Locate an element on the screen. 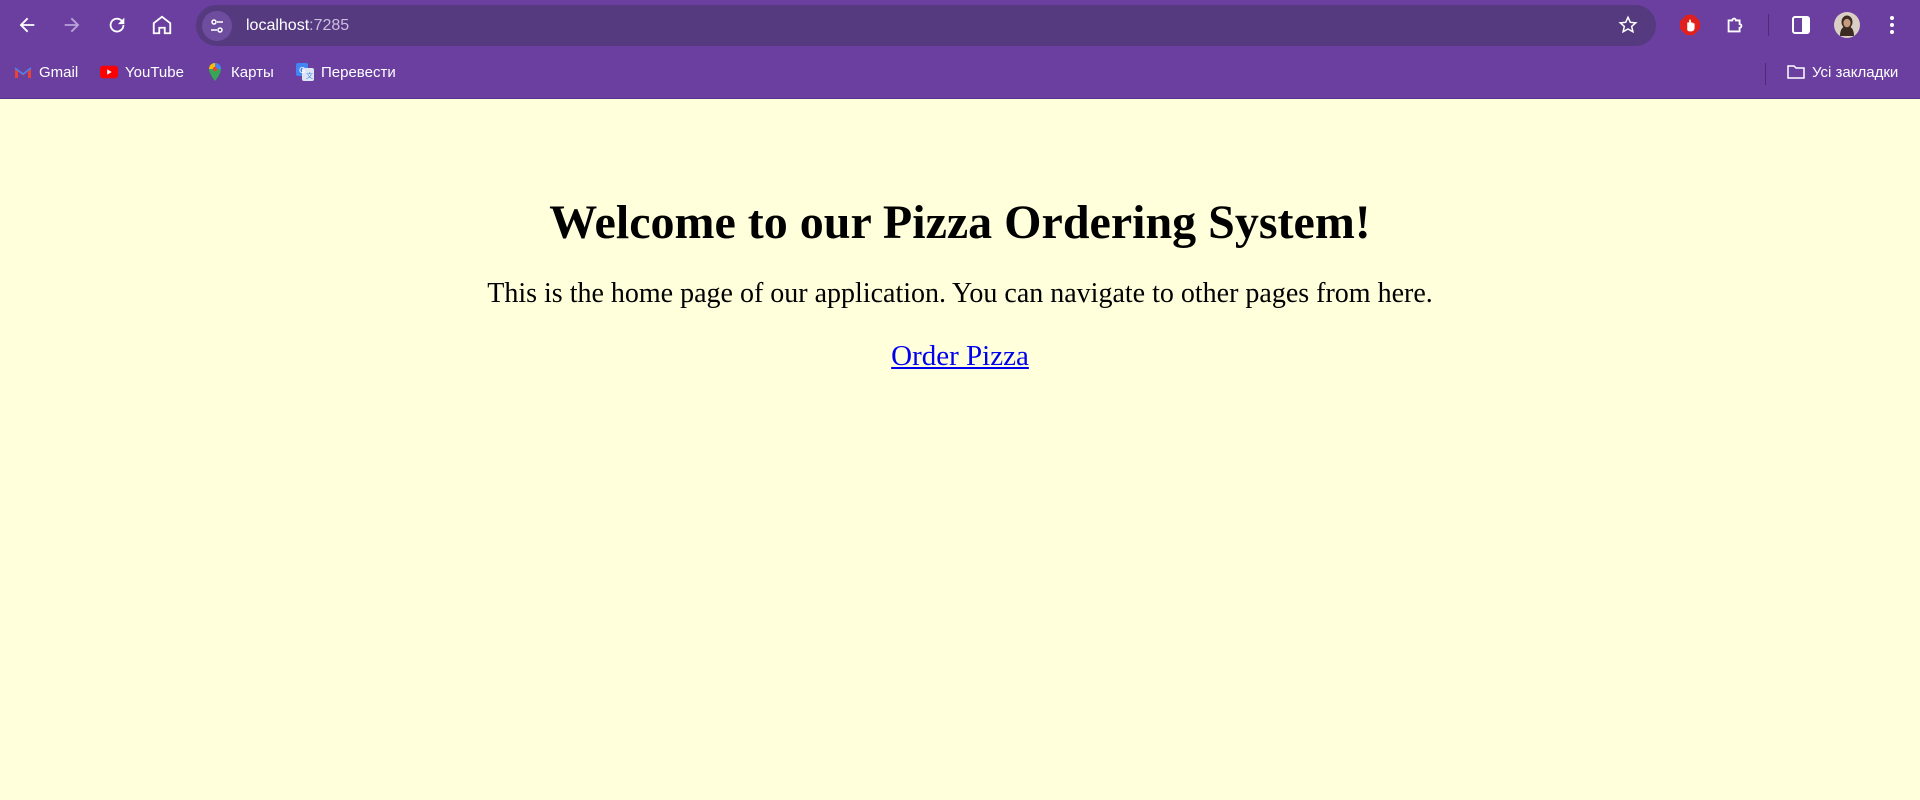 Image resolution: width=1920 pixels, height=800 pixels. bookmark-translate: G文 Перевести is located at coordinates (346, 72).